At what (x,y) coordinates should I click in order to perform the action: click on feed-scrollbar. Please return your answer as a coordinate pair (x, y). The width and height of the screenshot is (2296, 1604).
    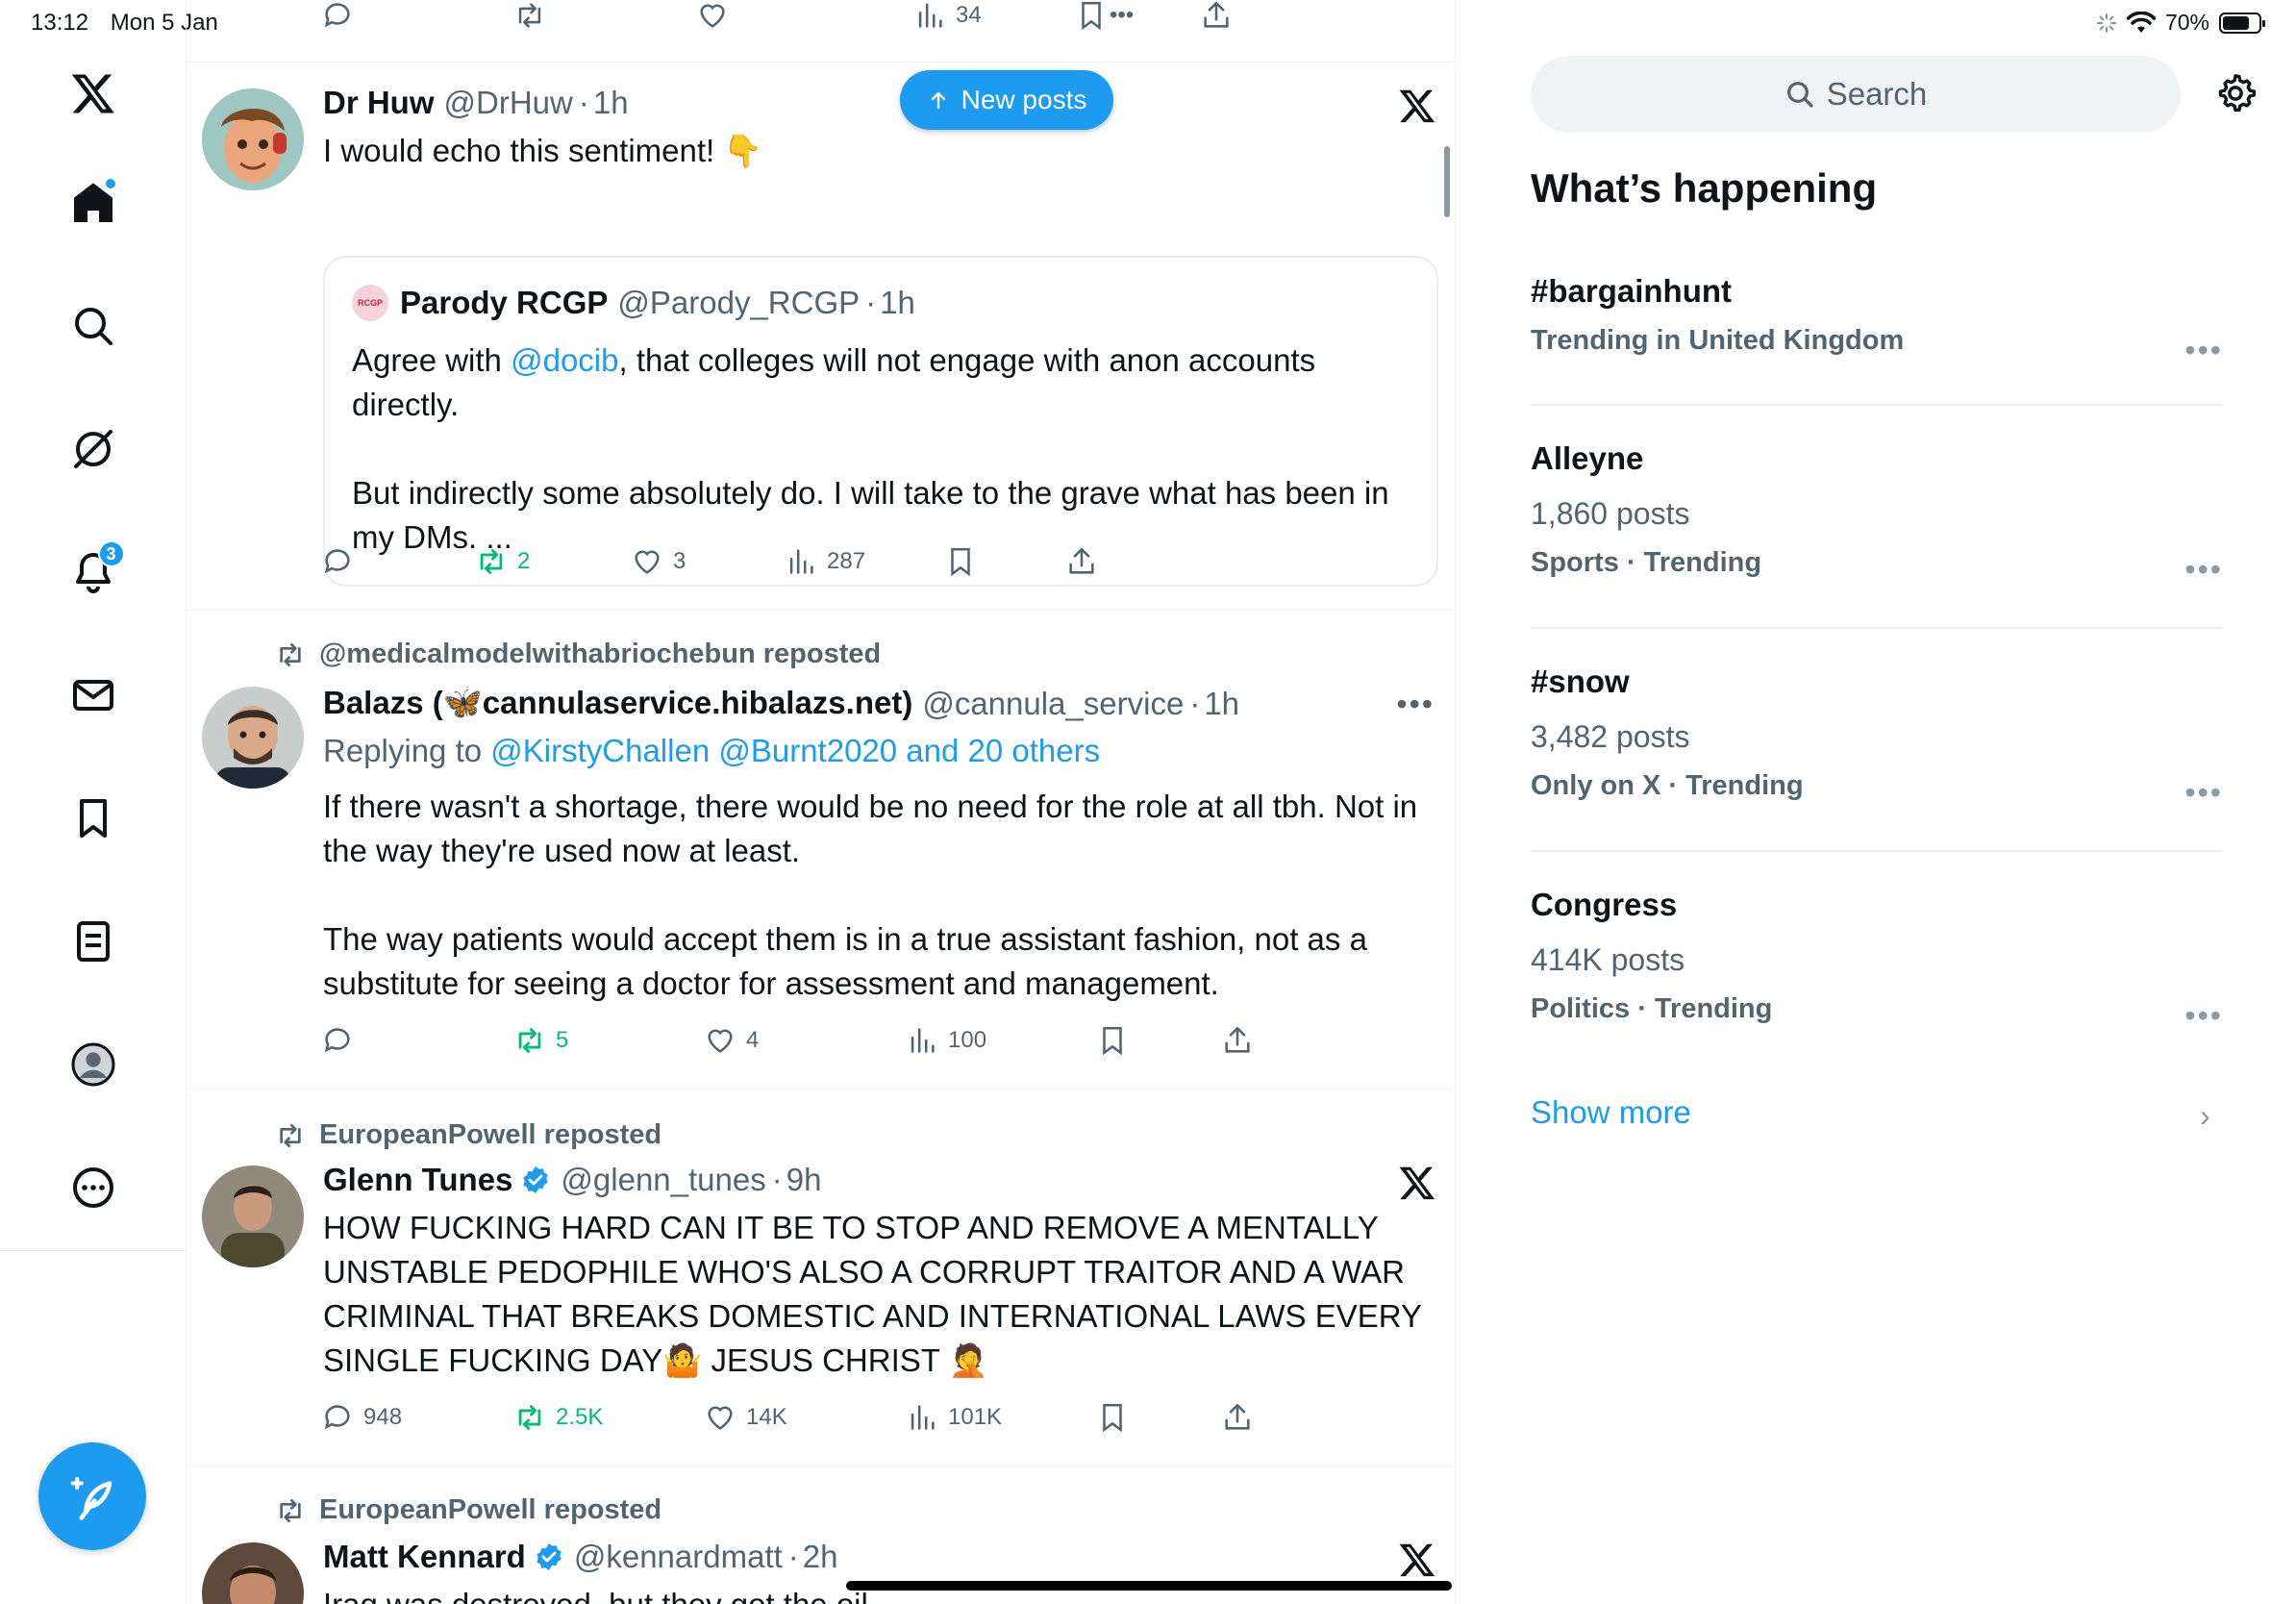
    Looking at the image, I should click on (1447, 181).